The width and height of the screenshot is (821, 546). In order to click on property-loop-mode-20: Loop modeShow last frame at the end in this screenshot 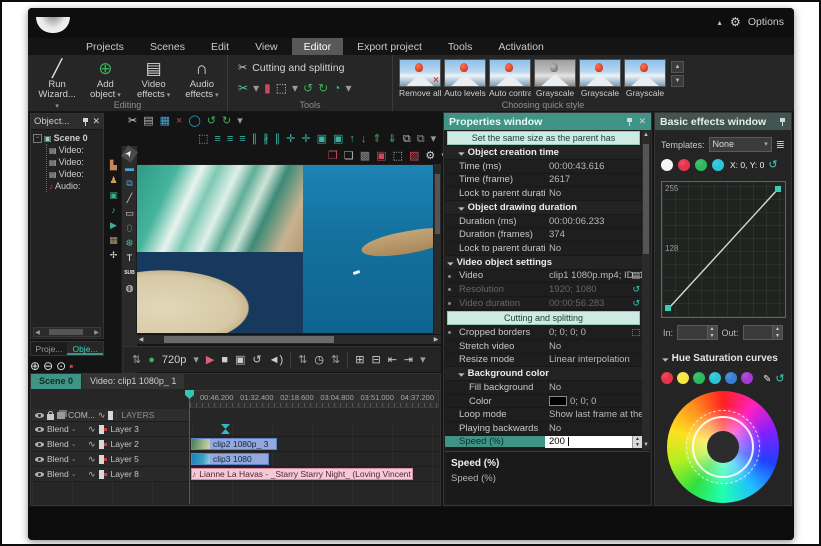, I will do `click(543, 415)`.